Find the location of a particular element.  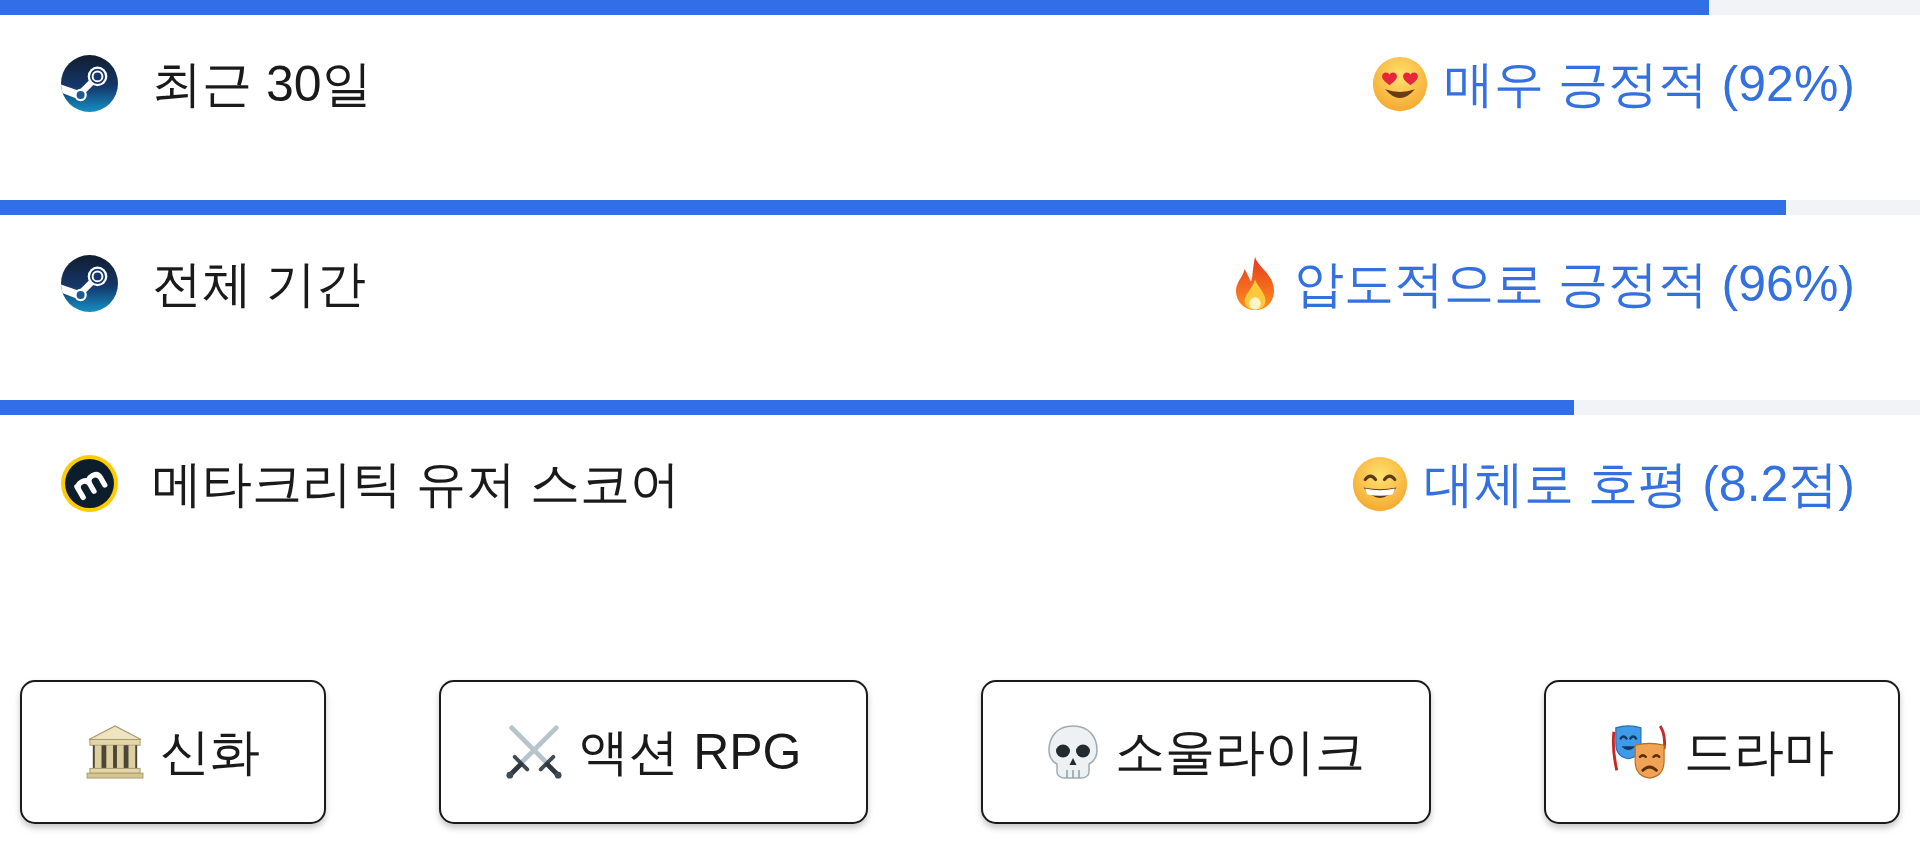

genre-tag: 드라마 is located at coordinates (1722, 752).